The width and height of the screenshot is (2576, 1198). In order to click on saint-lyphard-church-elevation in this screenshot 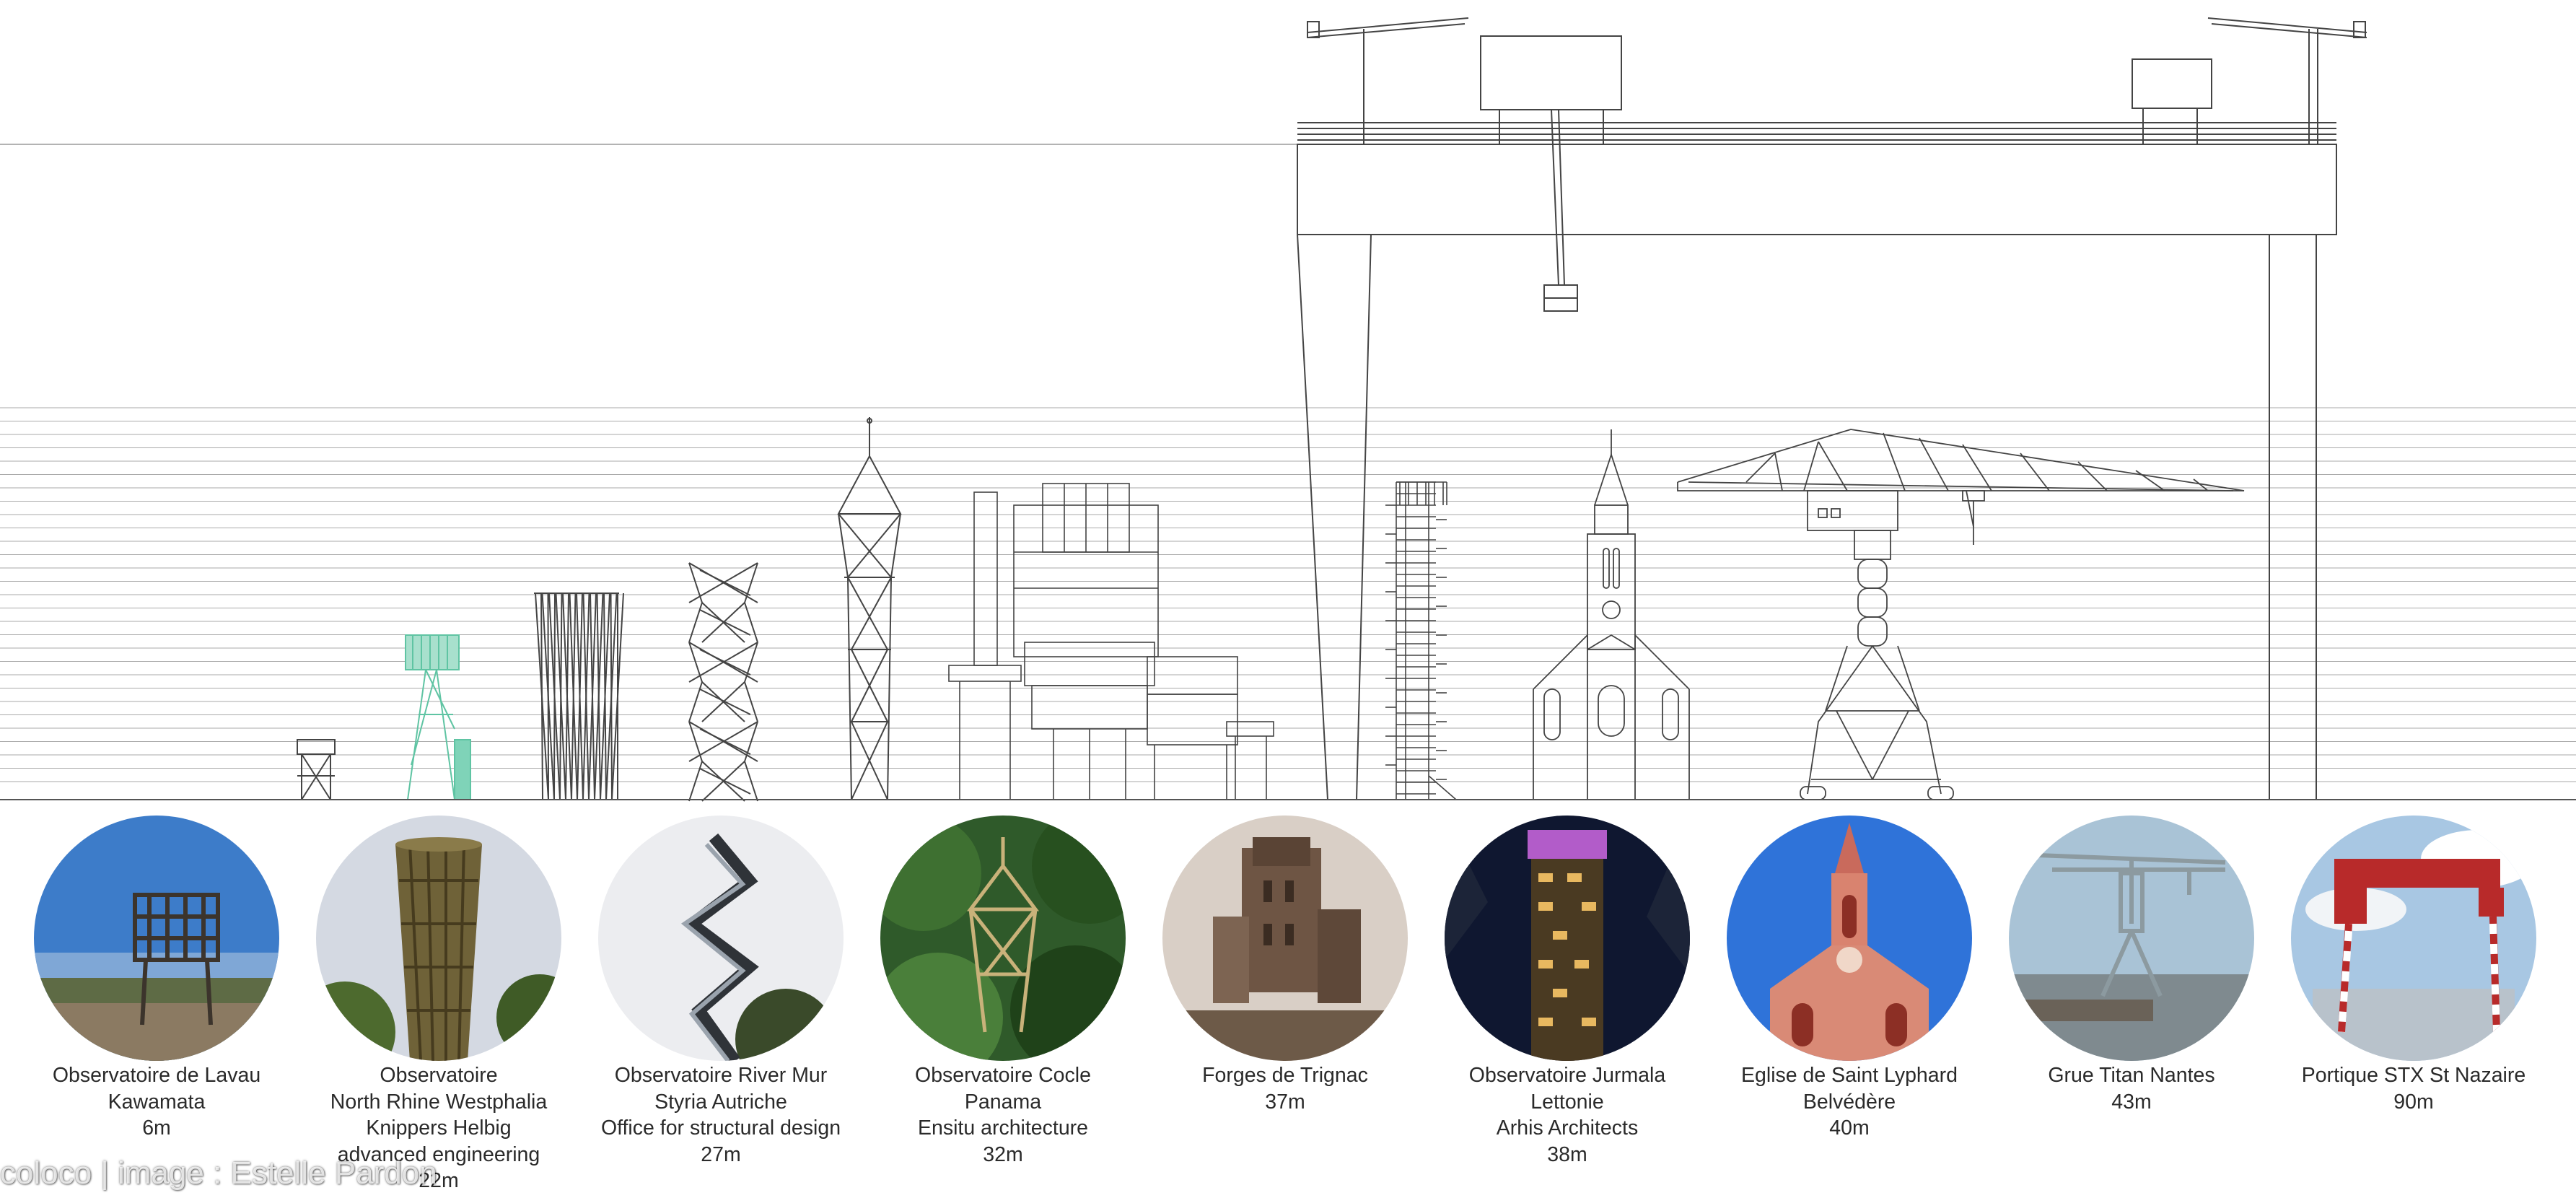, I will do `click(1611, 614)`.